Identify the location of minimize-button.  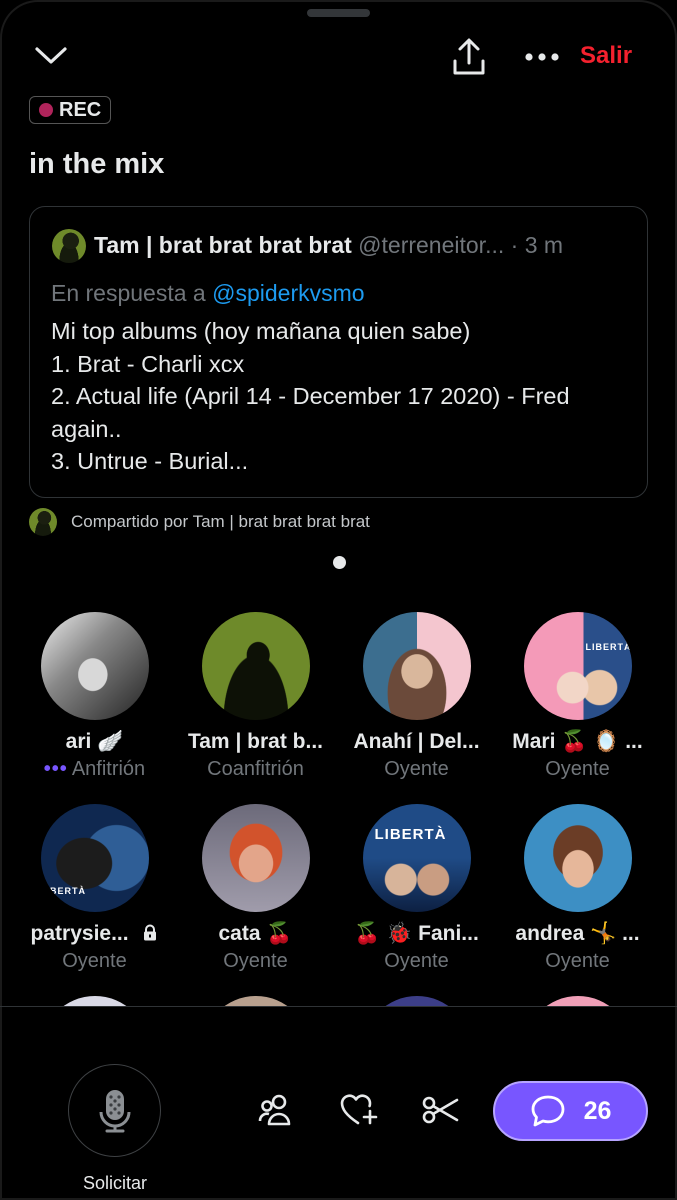
(51, 56).